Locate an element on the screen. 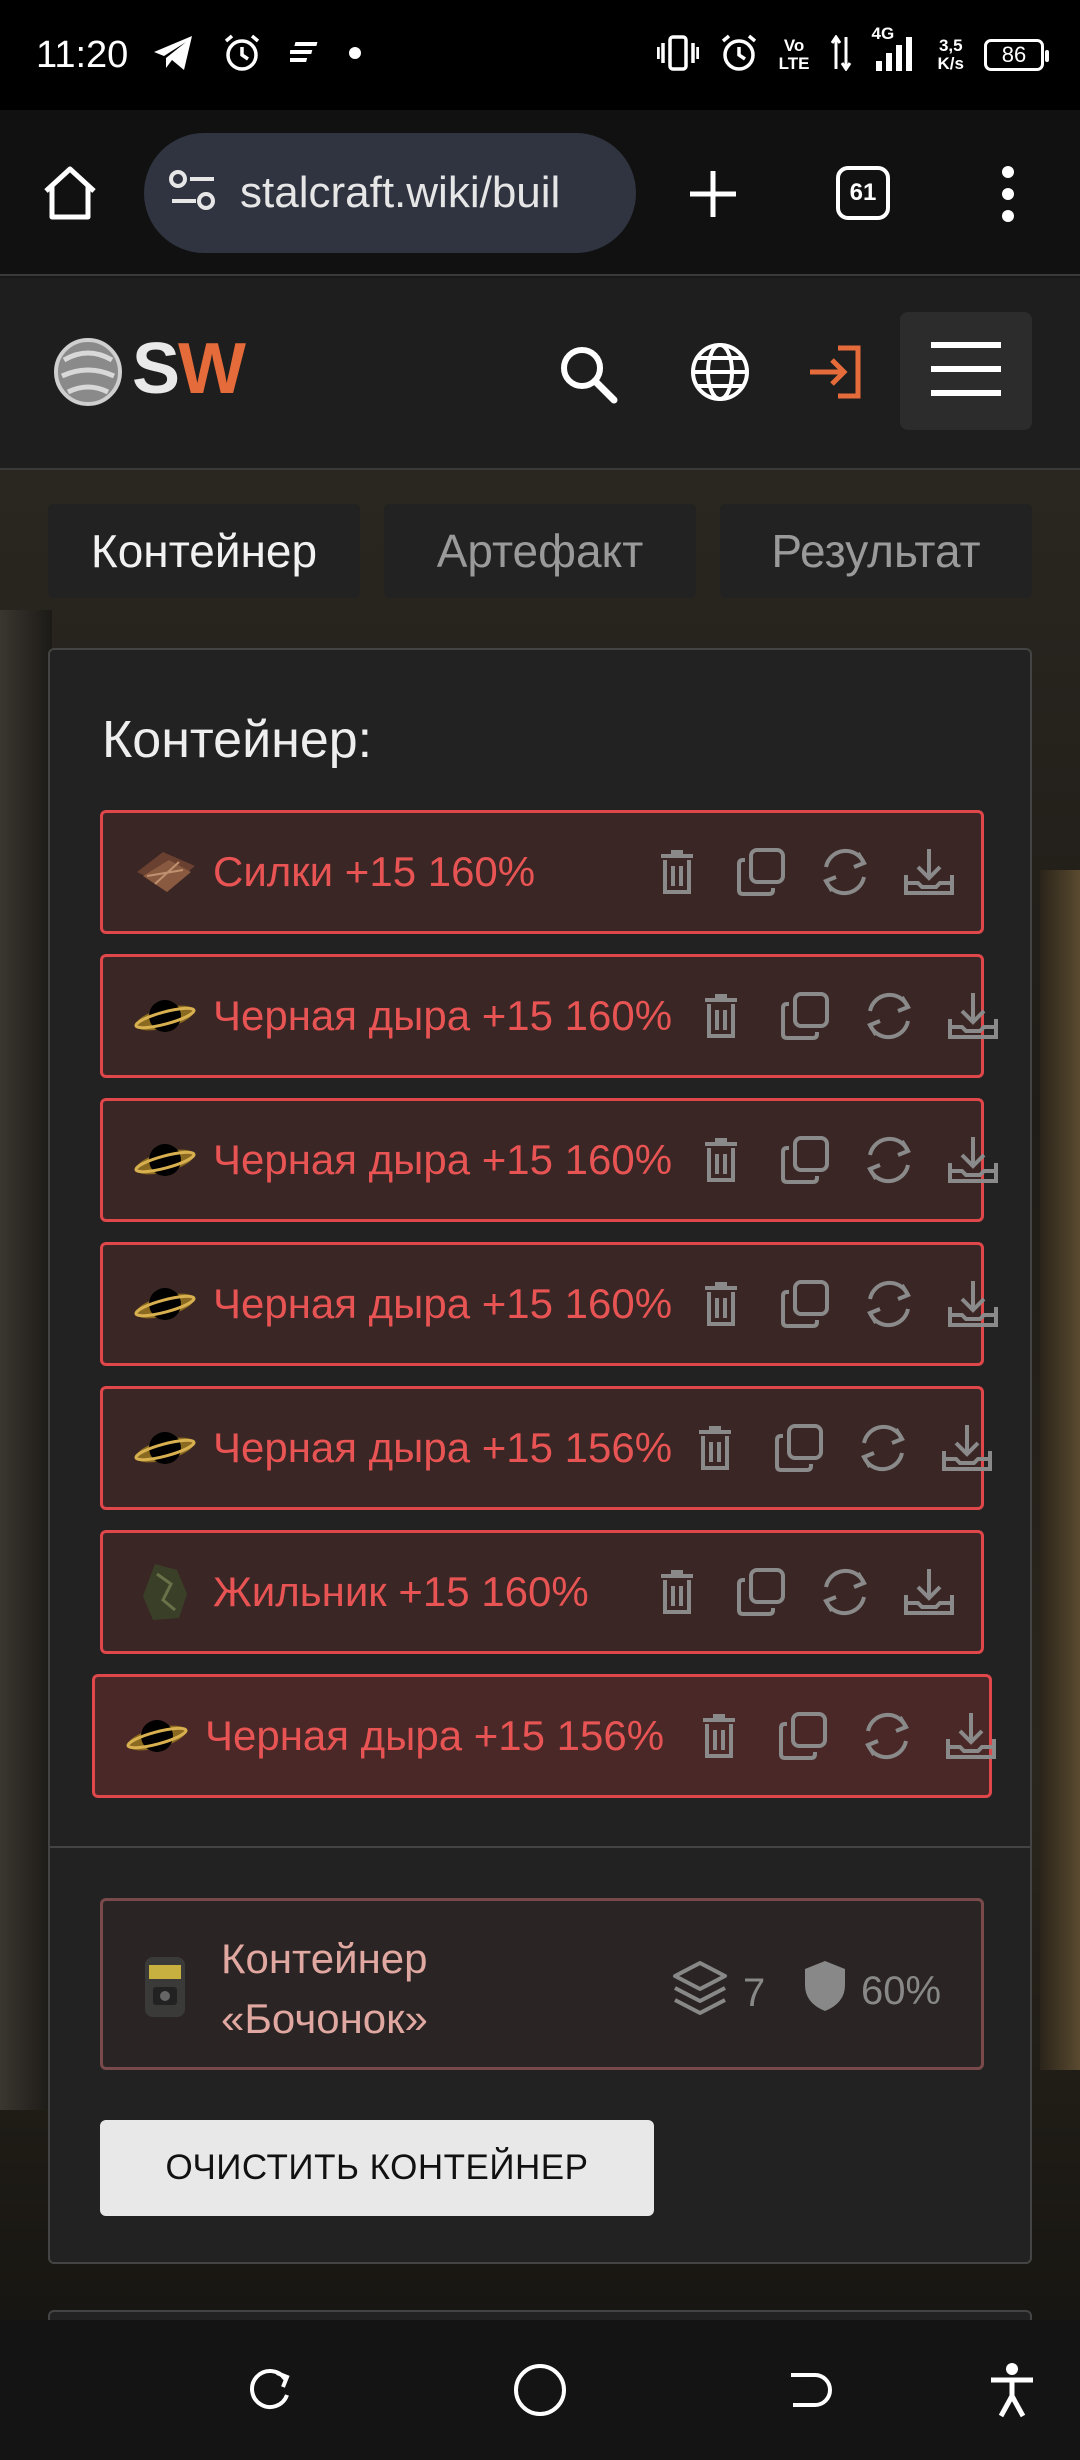  login-icon is located at coordinates (836, 374).